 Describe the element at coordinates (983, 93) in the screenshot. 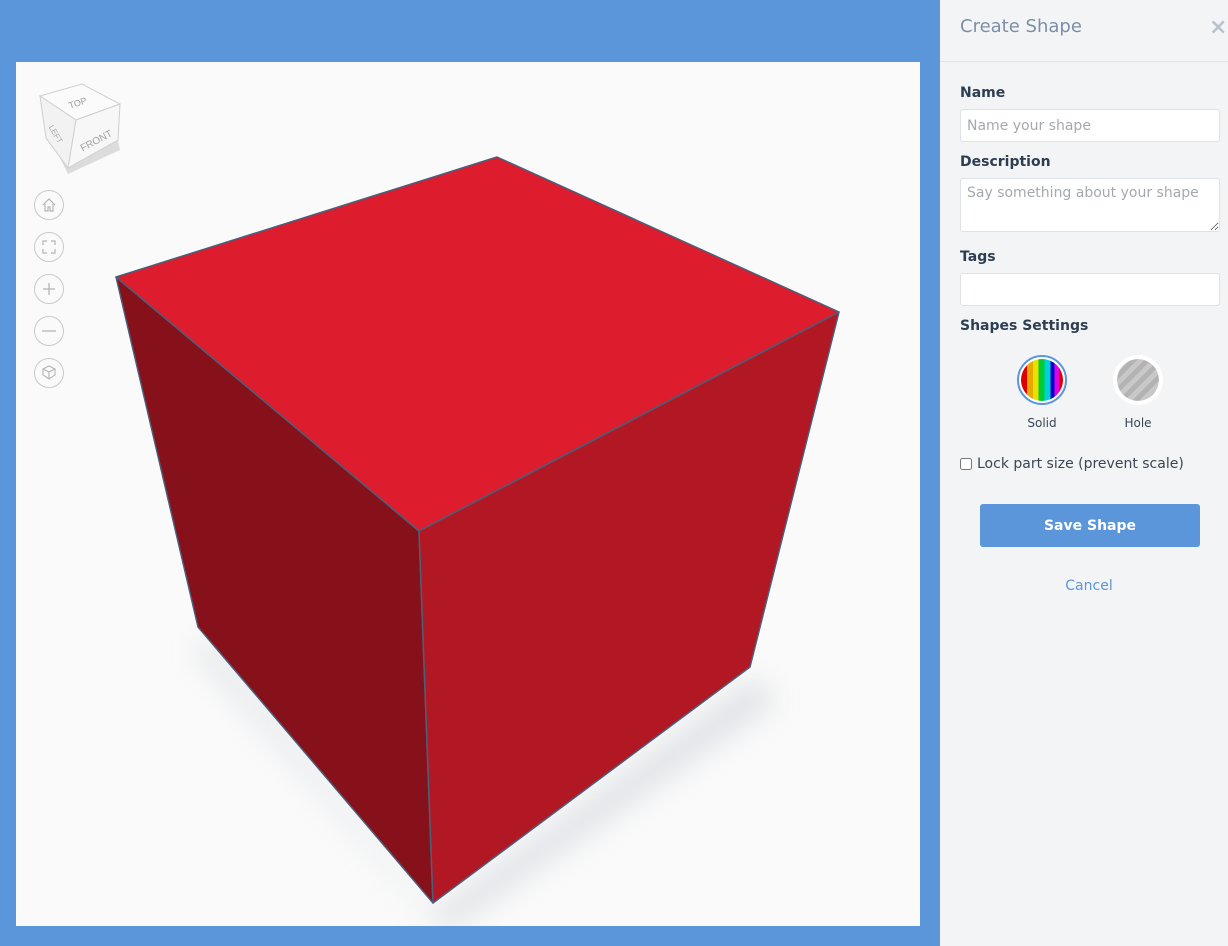

I see `name-label: Name` at that location.